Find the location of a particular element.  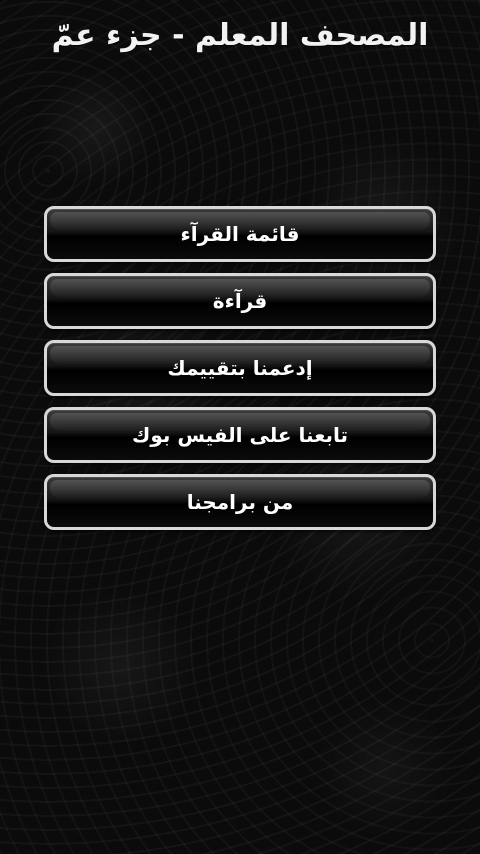

rate-us-button: إدعمنا بتقييمك is located at coordinates (240, 368).